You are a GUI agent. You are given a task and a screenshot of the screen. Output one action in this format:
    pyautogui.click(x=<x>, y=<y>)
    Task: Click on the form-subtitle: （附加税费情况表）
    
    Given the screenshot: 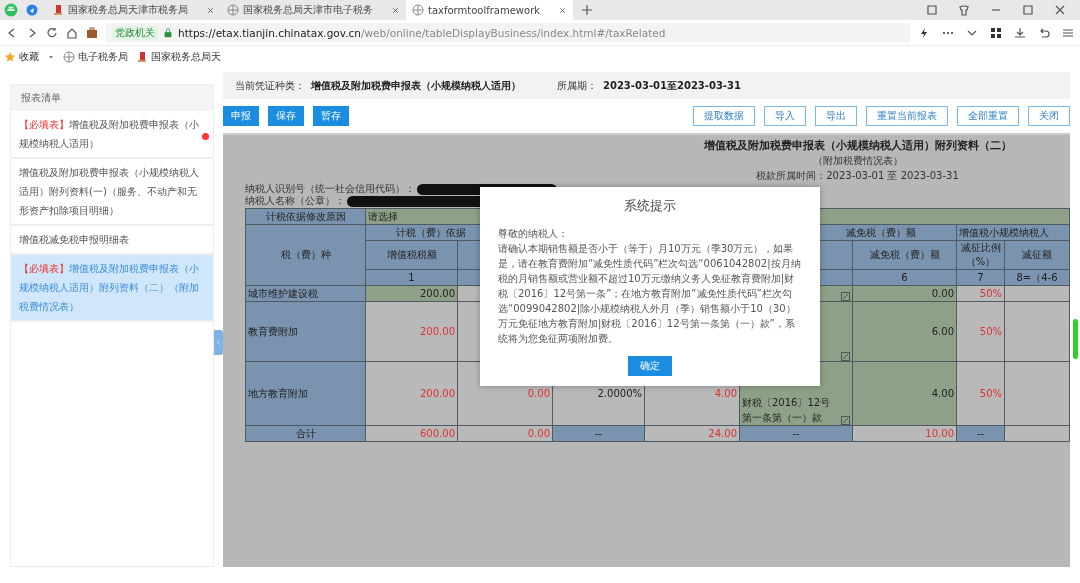 What is the action you would take?
    pyautogui.click(x=857, y=161)
    